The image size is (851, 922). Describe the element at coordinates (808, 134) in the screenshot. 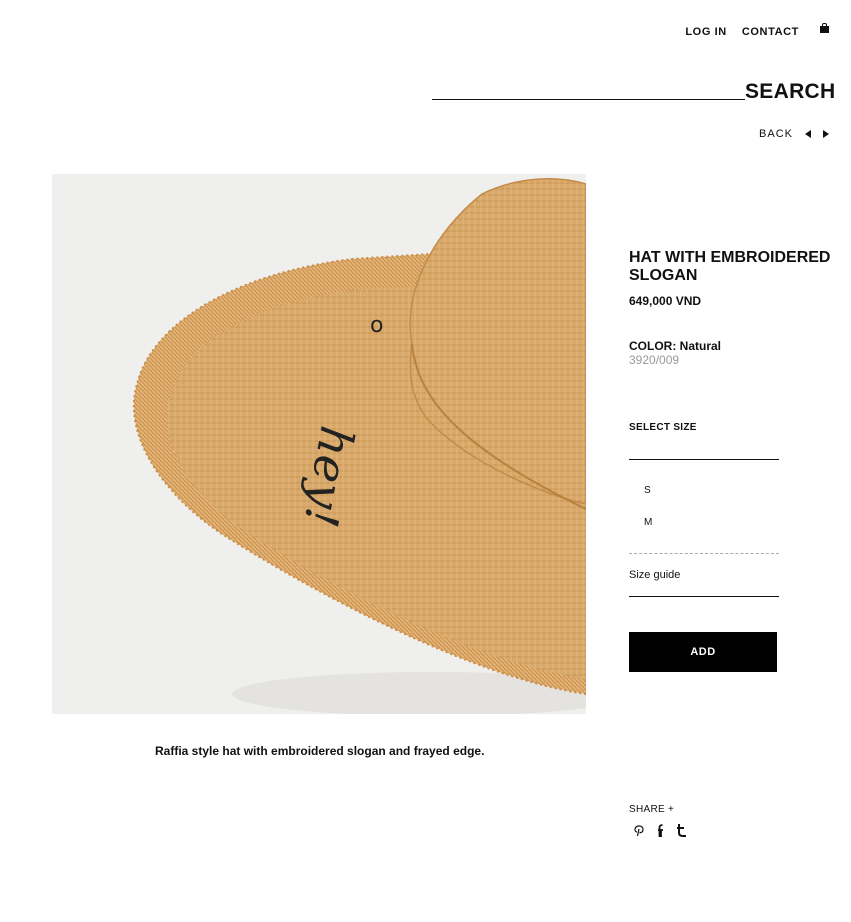

I see `previous-arrow-icon` at that location.